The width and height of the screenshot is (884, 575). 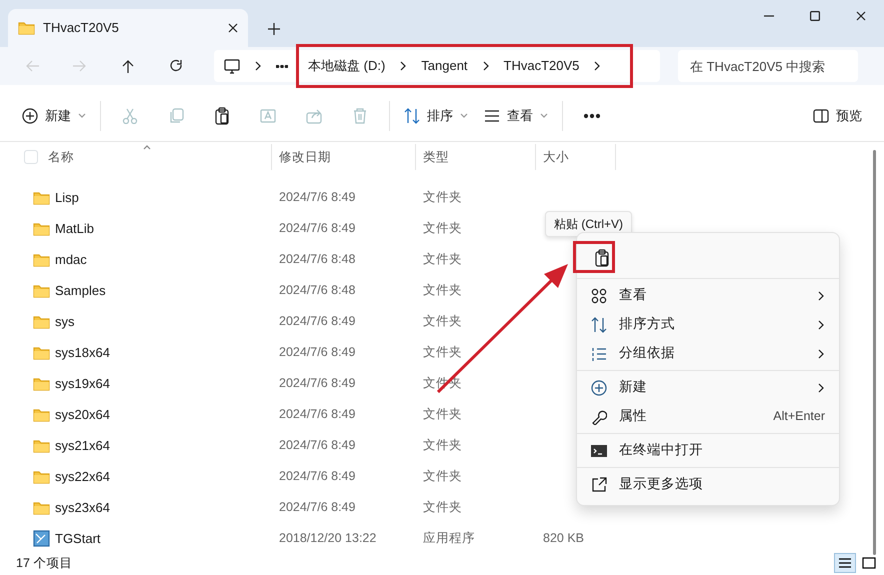 What do you see at coordinates (347, 66) in the screenshot?
I see `breadcrumb-item: 本地磁盘 (D:)` at bounding box center [347, 66].